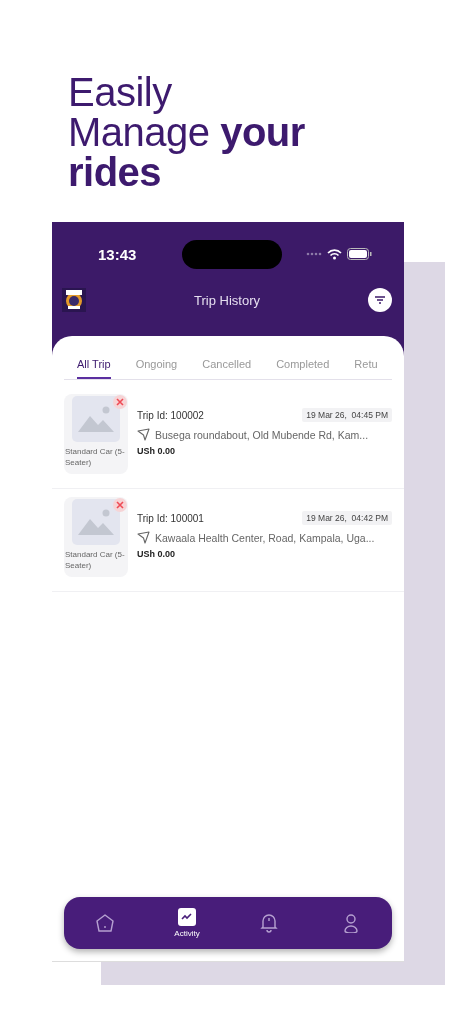 Image resolution: width=473 pixels, height=1024 pixels. Describe the element at coordinates (351, 923) in the screenshot. I see `profile-icon` at that location.